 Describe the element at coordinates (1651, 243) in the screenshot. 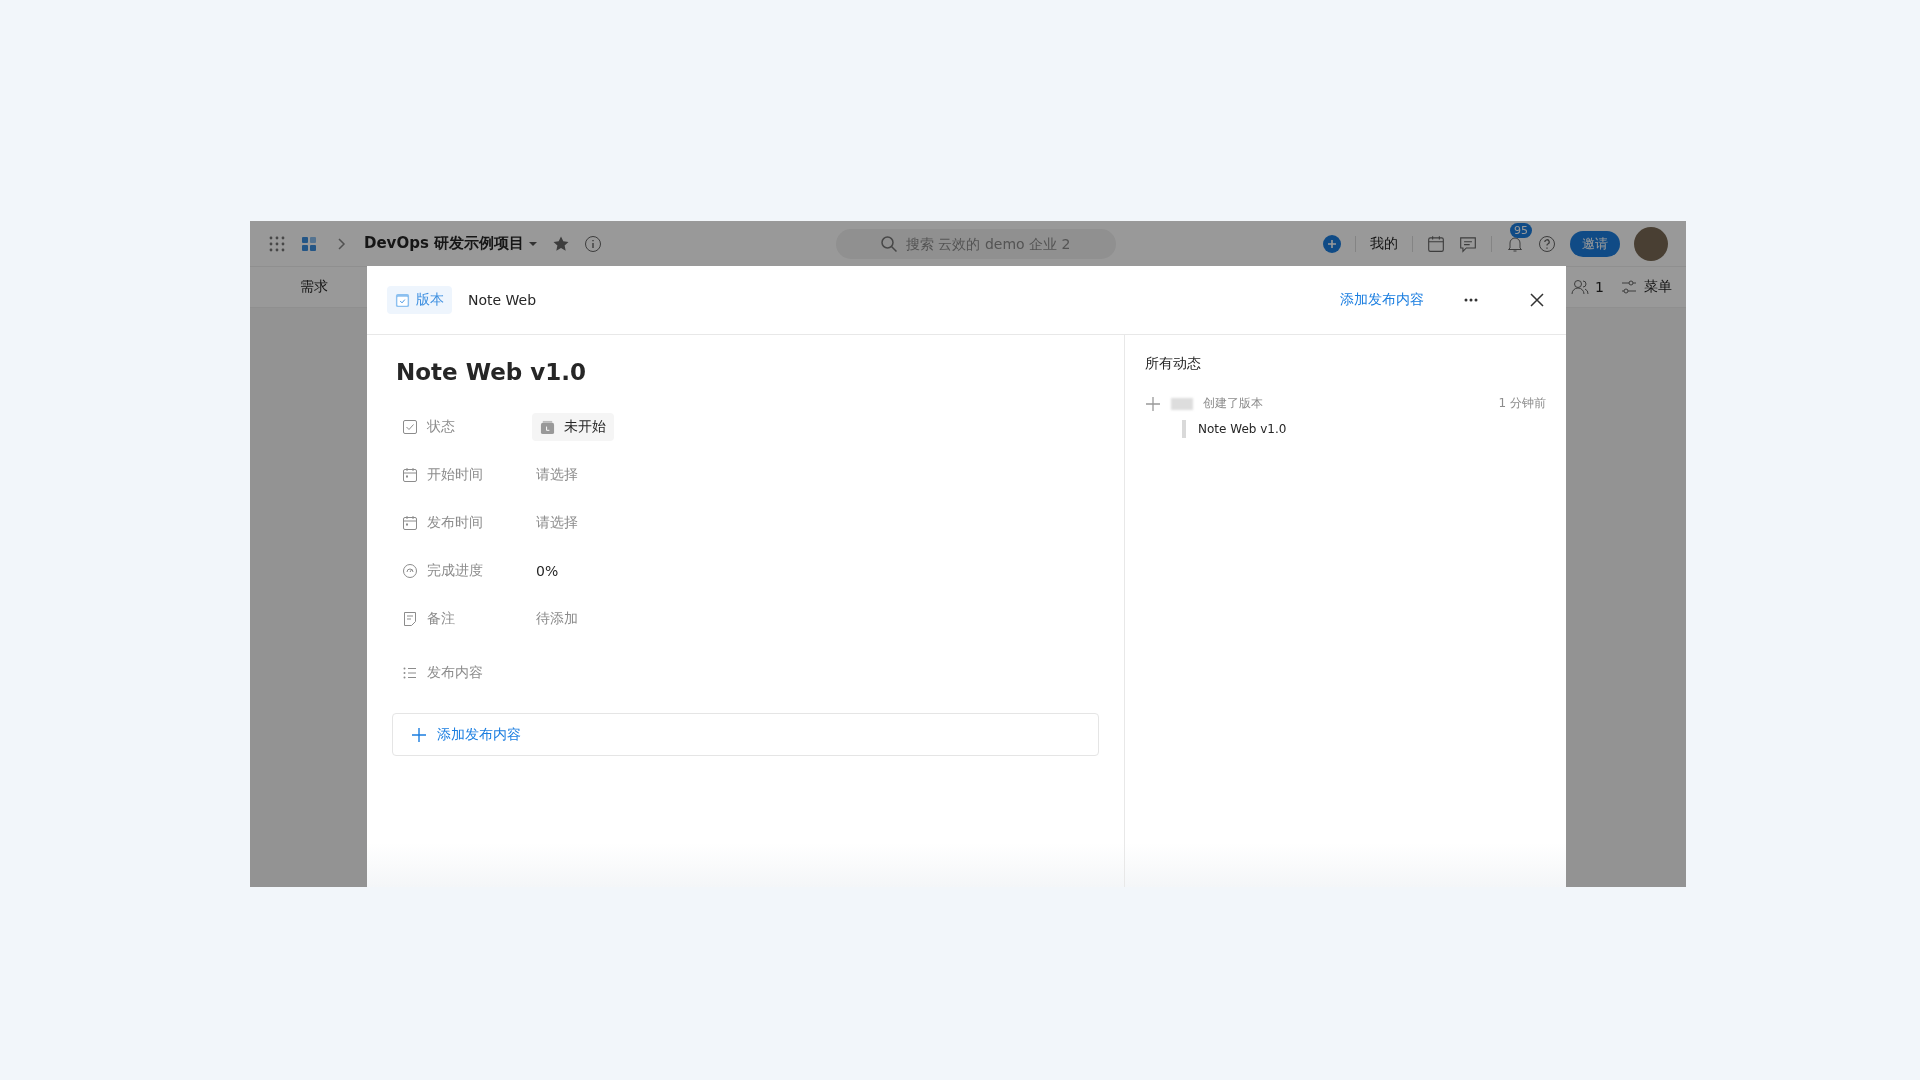

I see `user-avatar` at that location.